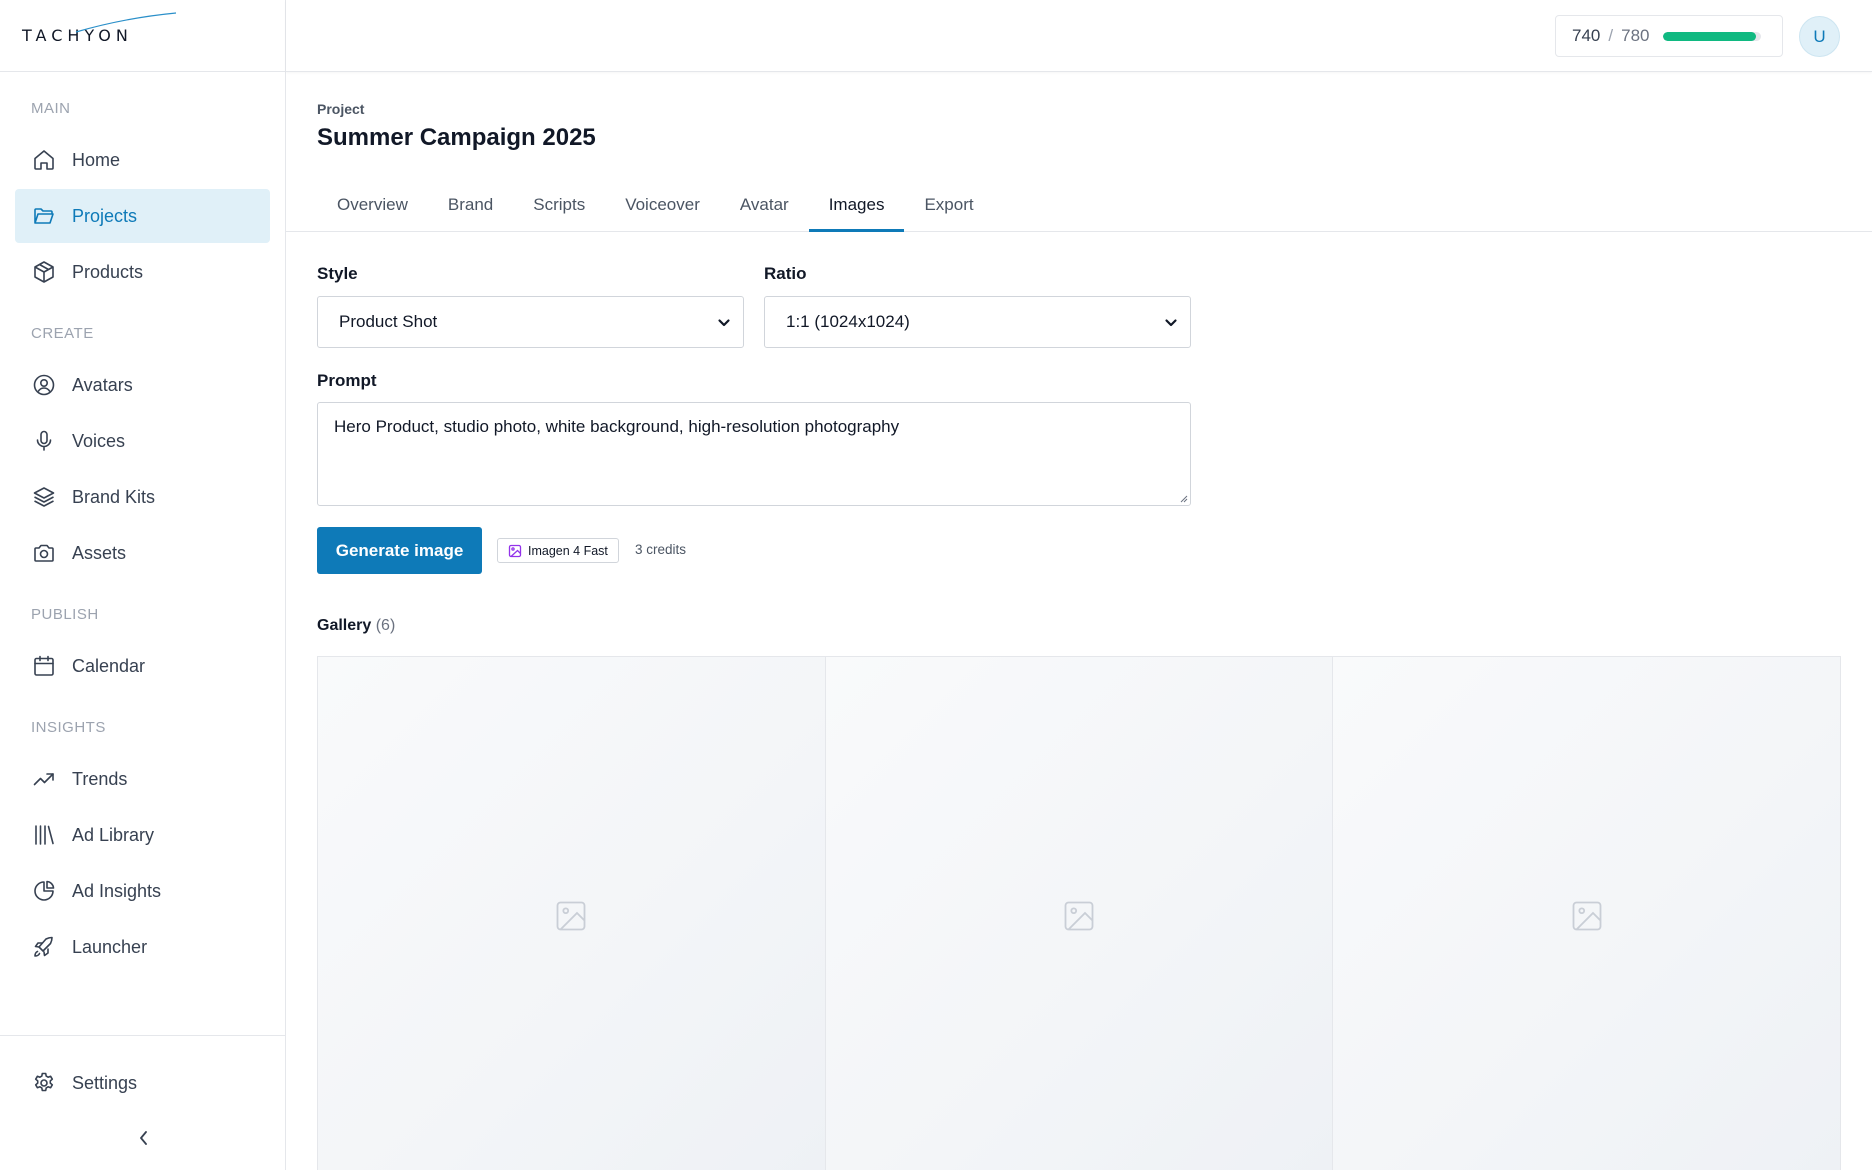  What do you see at coordinates (44, 779) in the screenshot?
I see `trending-up-icon` at bounding box center [44, 779].